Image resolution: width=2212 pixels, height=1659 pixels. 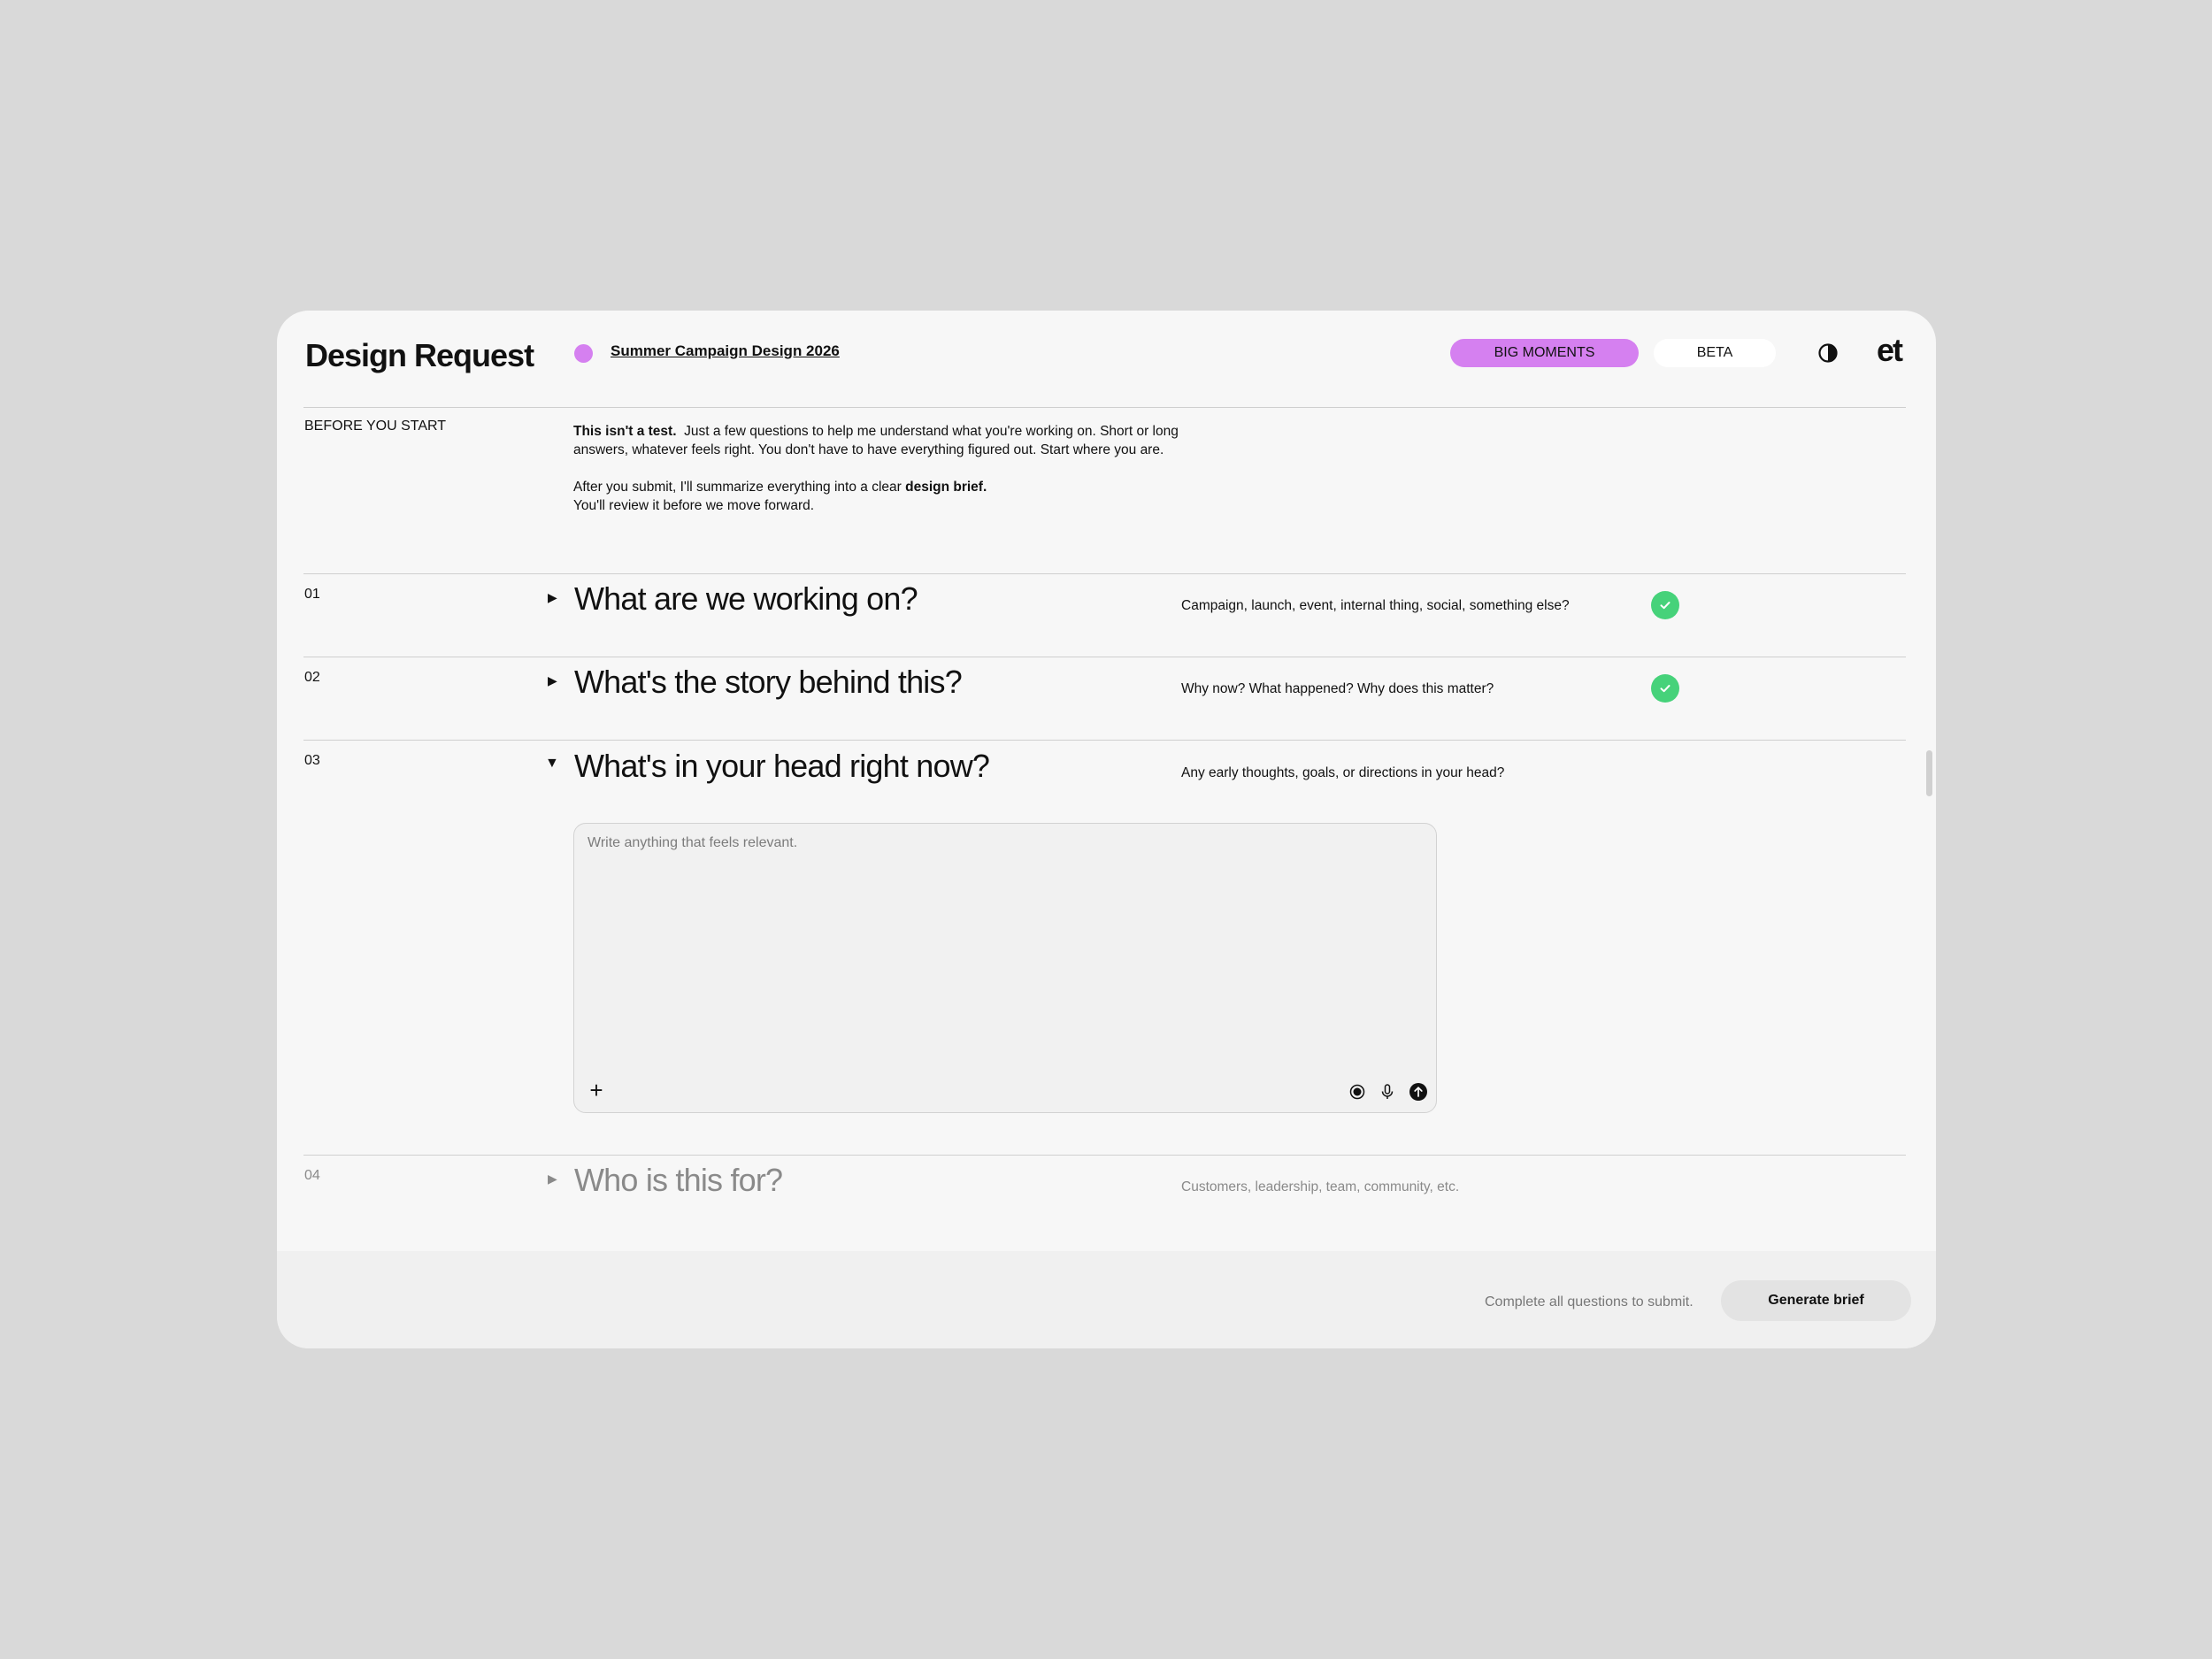 I want to click on intro-review-text: You'll review it before we move forward., so click(x=694, y=505).